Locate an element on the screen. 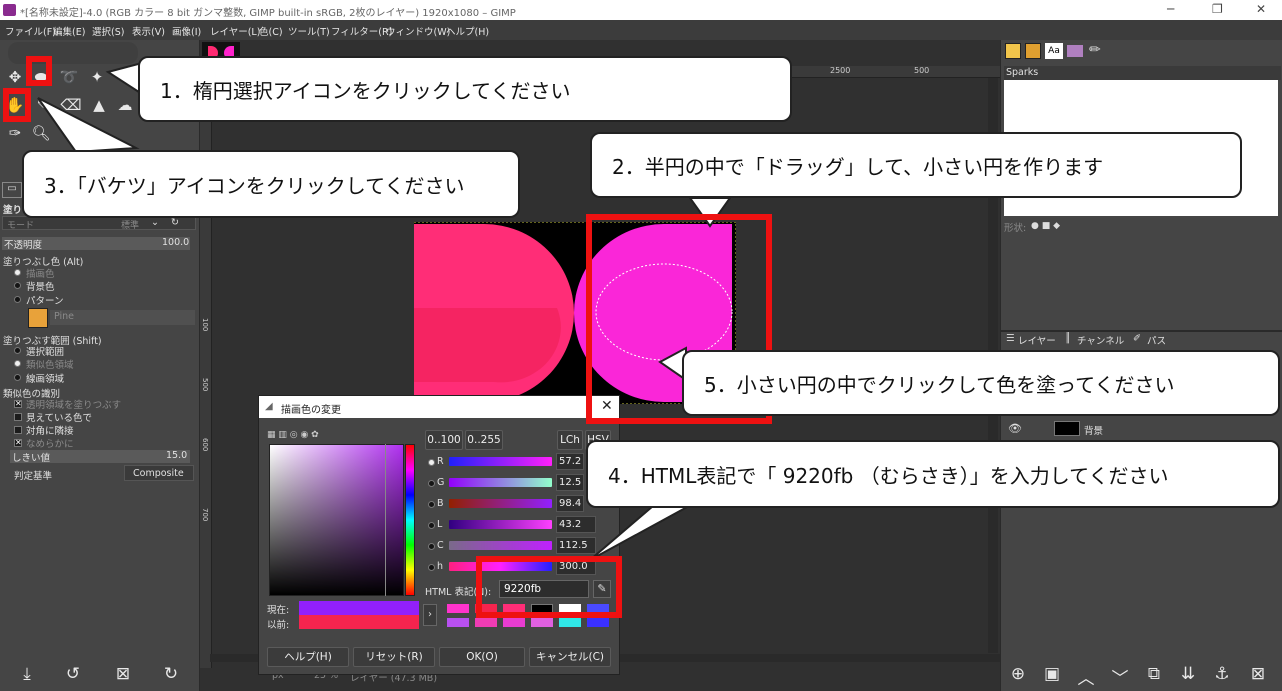 Image resolution: width=1282 pixels, height=691 pixels. callout-step1: 1．楕円選択アイコンをクリックしてください is located at coordinates (465, 89).